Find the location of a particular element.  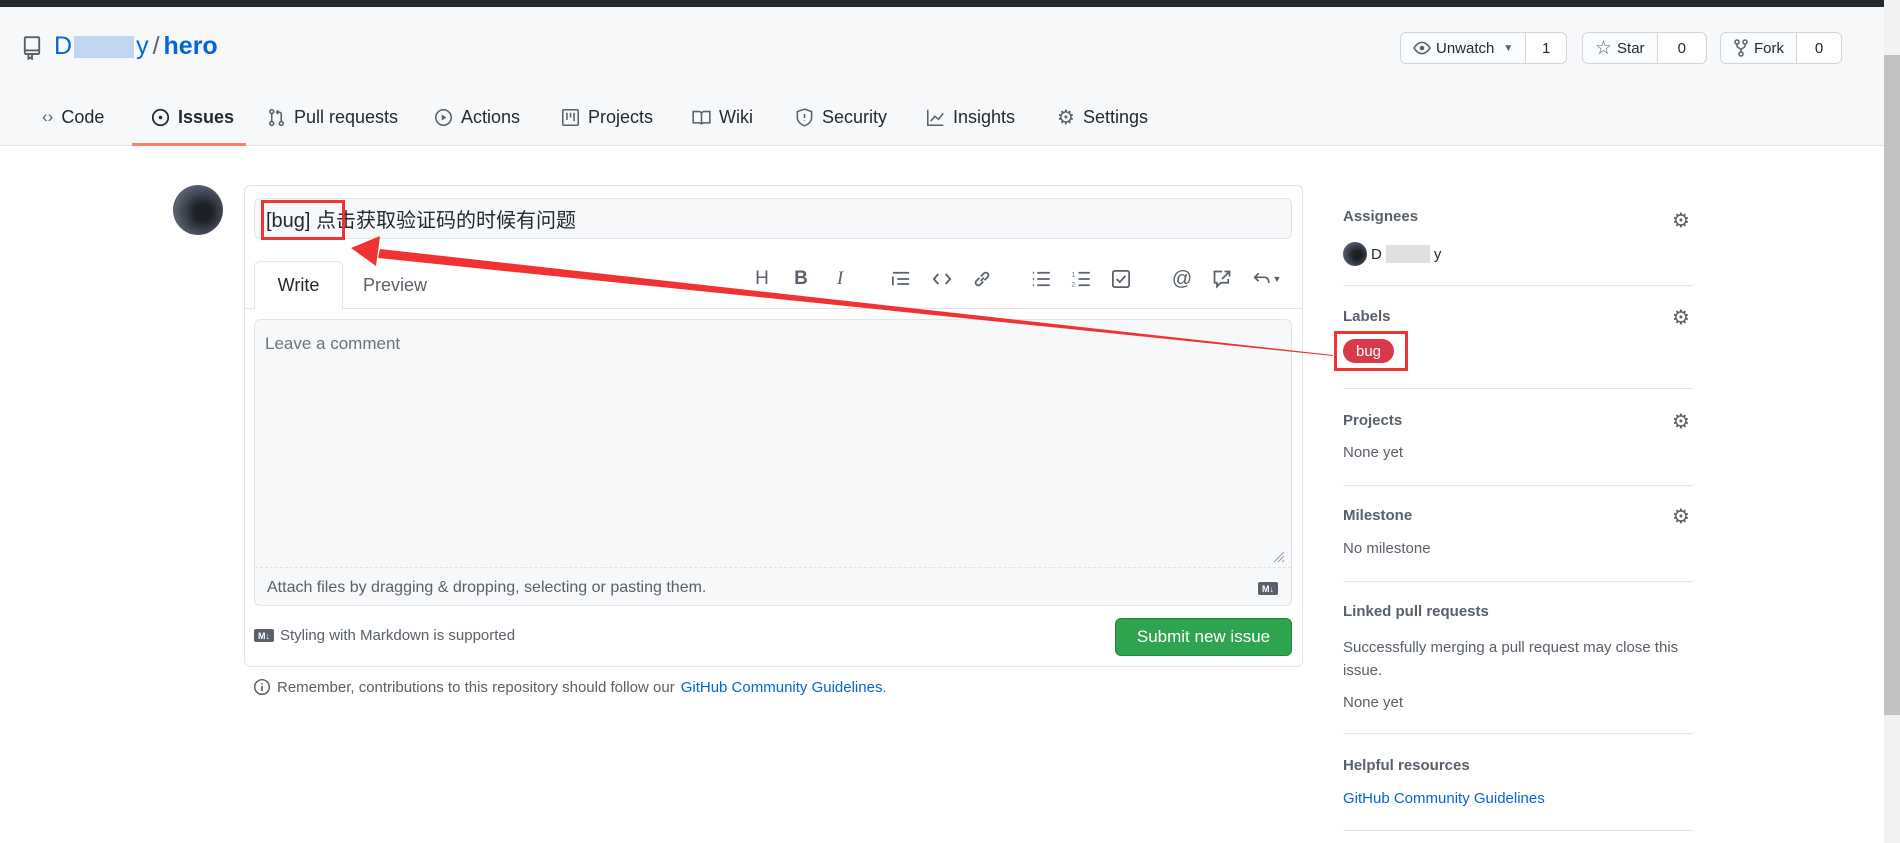

tab-label: Insights is located at coordinates (984, 116).